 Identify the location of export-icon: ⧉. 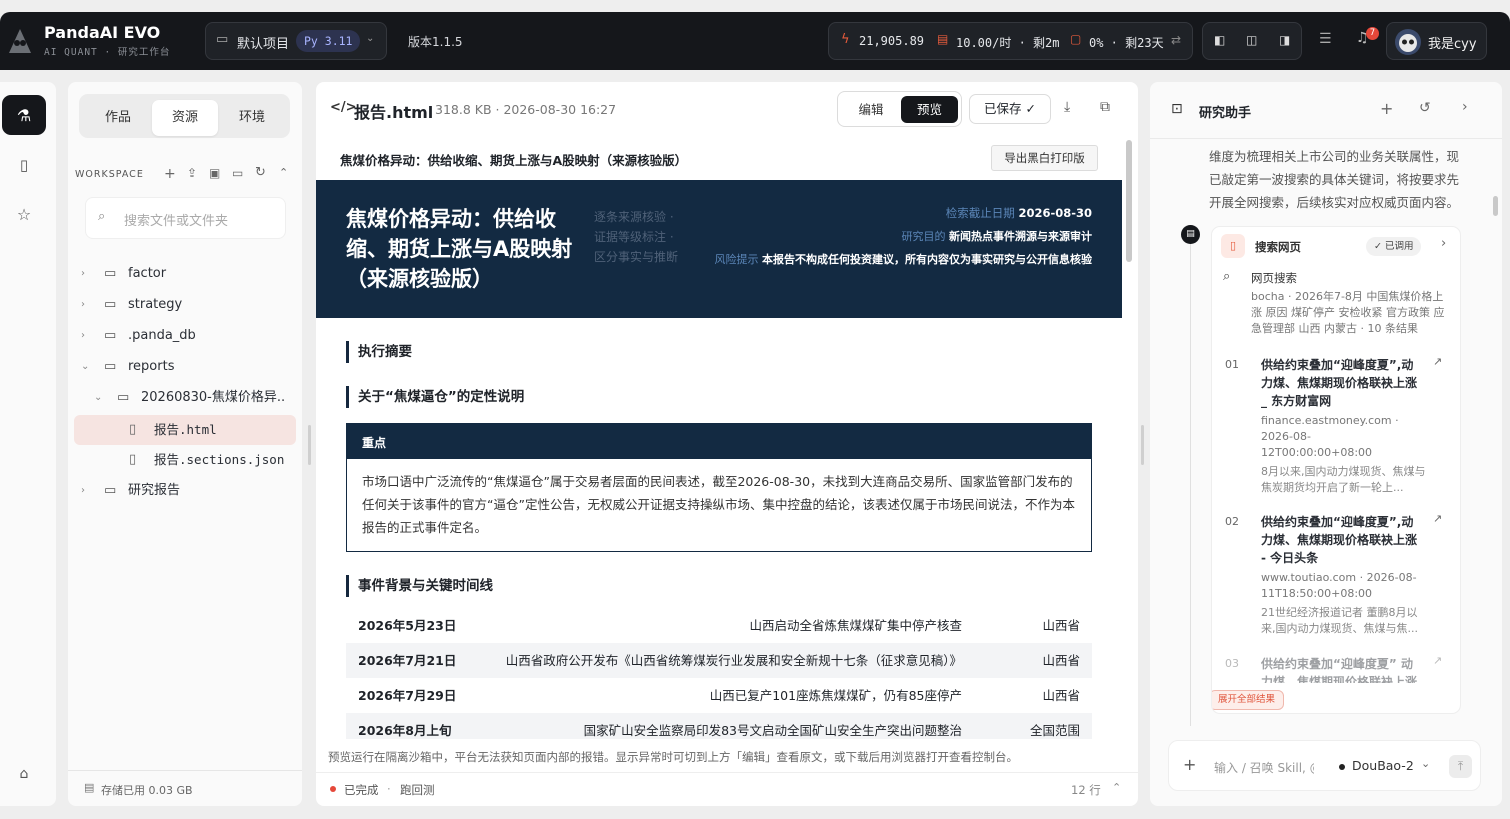
(1105, 107).